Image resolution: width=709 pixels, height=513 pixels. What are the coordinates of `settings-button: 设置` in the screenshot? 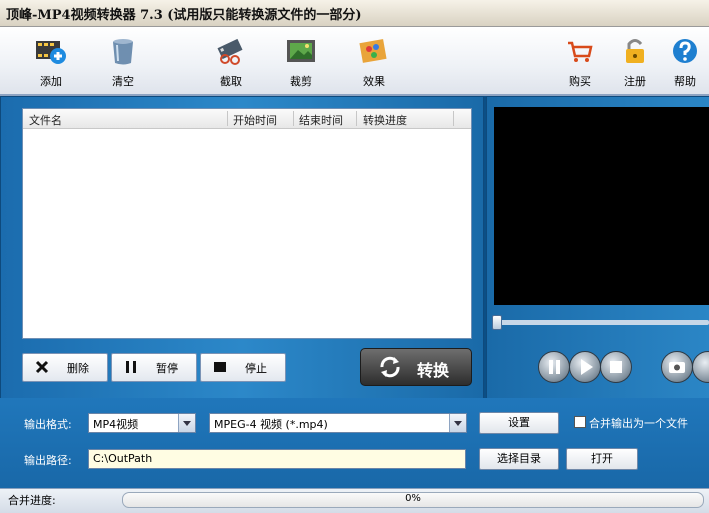 It's located at (519, 423).